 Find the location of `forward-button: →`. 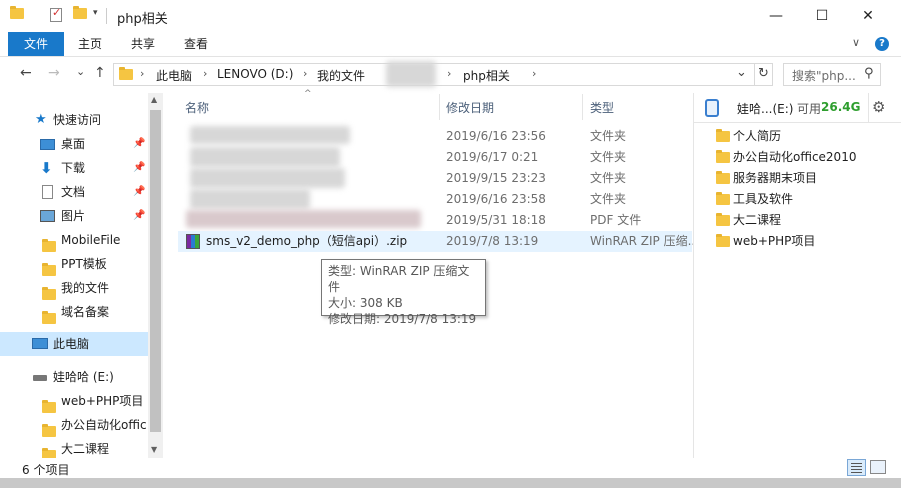

forward-button: → is located at coordinates (54, 73).